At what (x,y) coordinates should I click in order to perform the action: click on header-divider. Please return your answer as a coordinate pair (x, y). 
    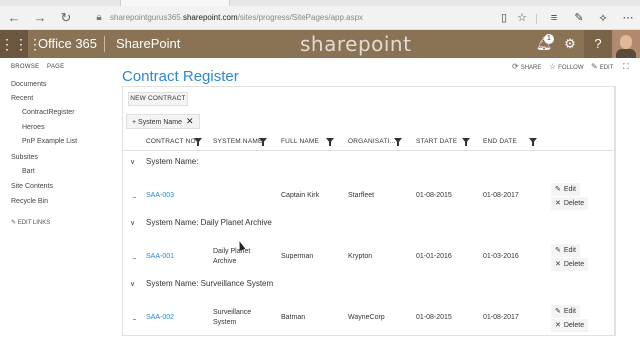
    Looking at the image, I should click on (368, 150).